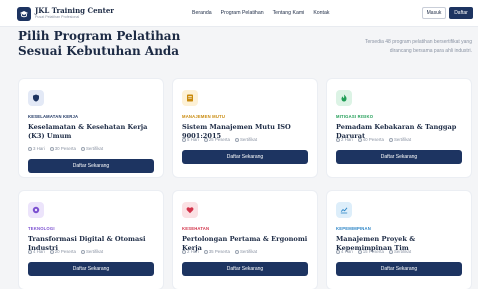 The image size is (478, 289). I want to click on card-meta: 4 Hari 15 Peserta Sertifikat, so click(373, 251).